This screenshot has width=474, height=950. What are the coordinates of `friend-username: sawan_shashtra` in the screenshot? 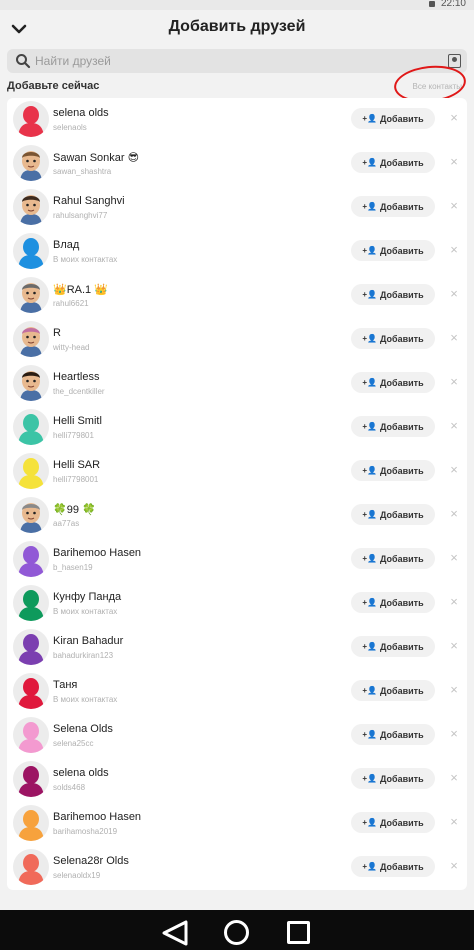 It's located at (82, 171).